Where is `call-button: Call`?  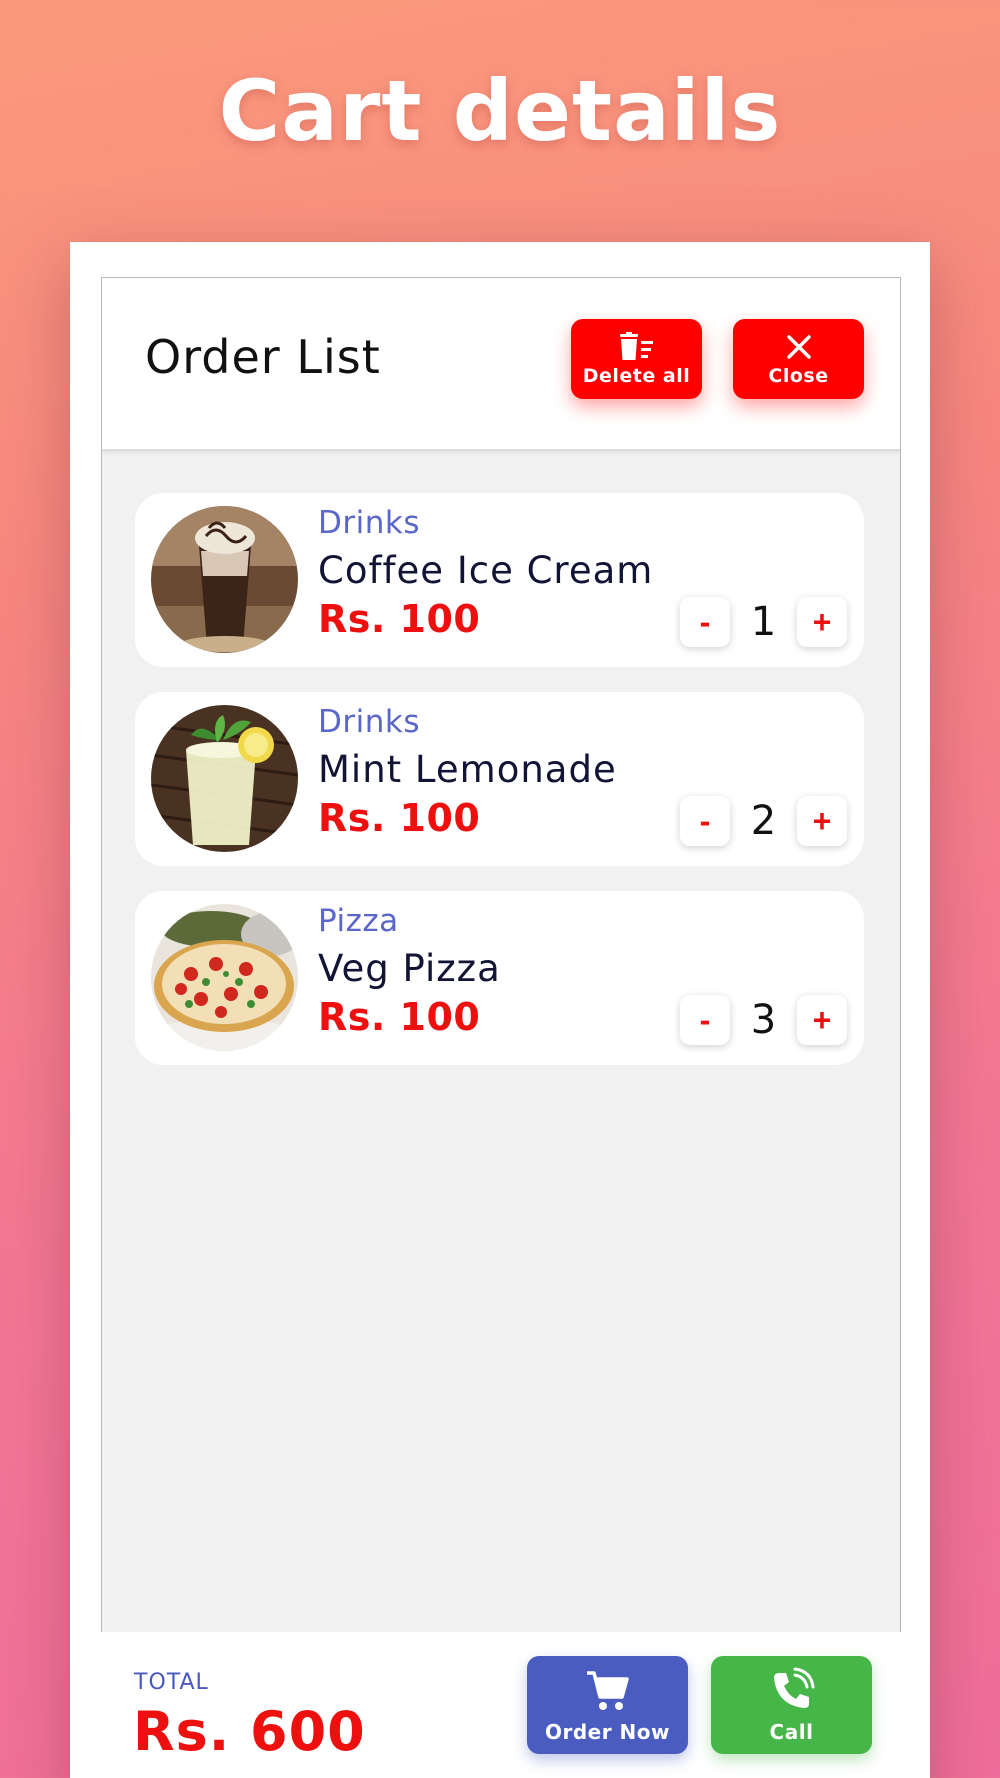 call-button: Call is located at coordinates (791, 1705).